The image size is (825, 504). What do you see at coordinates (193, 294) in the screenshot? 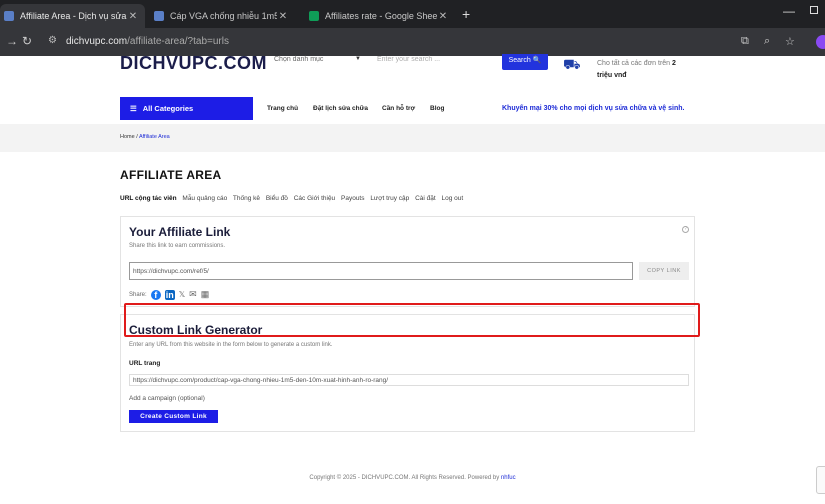
I see `email-icon: ✉` at bounding box center [193, 294].